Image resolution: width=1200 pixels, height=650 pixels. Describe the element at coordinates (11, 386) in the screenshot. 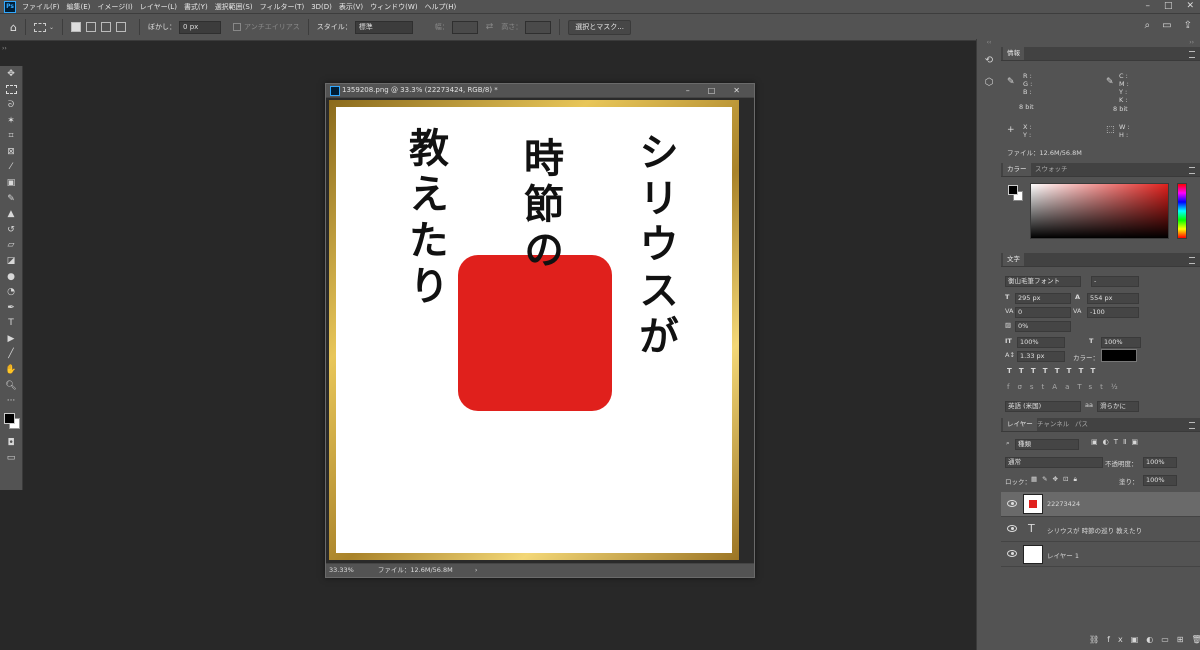

I see `zoom-tool-icon: 🔍︎` at that location.